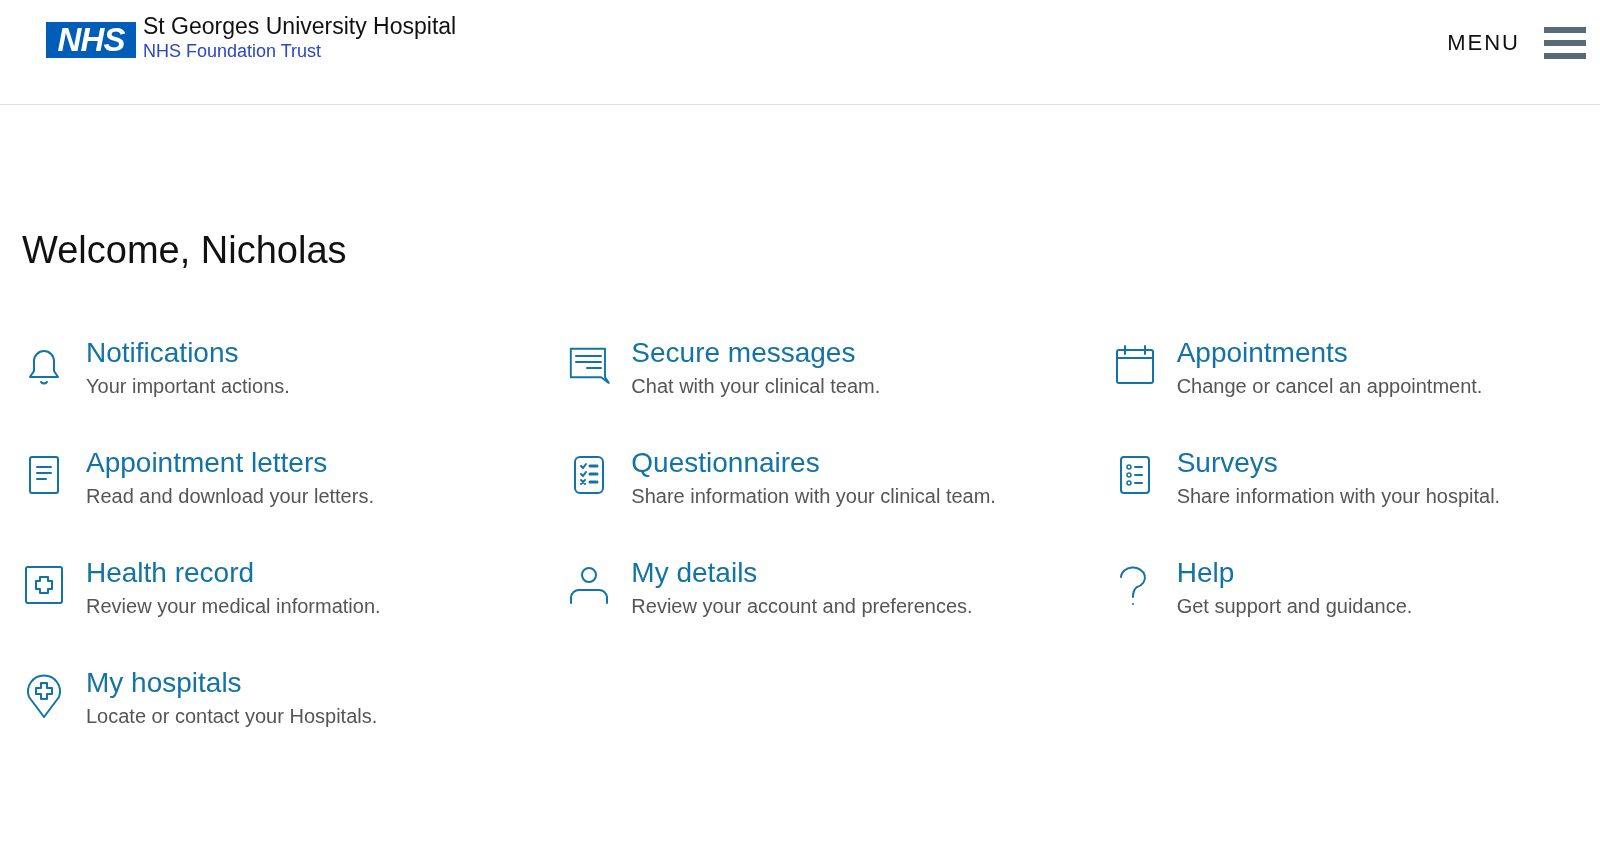  Describe the element at coordinates (295, 478) in the screenshot. I see `dashboard-link: Appointment letters Read and download your letters.` at that location.